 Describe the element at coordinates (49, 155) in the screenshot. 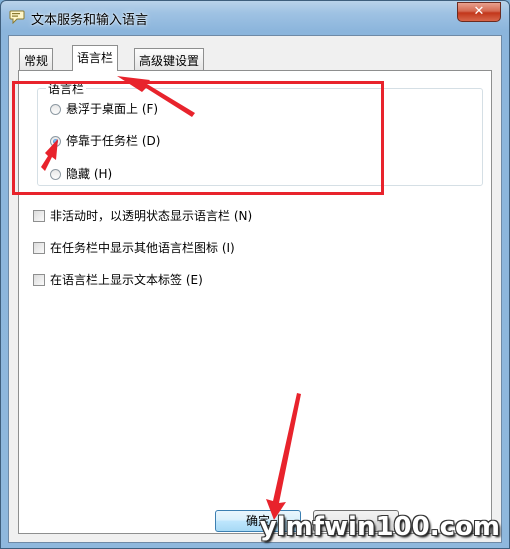

I see `arrow-to-dock-radio` at that location.